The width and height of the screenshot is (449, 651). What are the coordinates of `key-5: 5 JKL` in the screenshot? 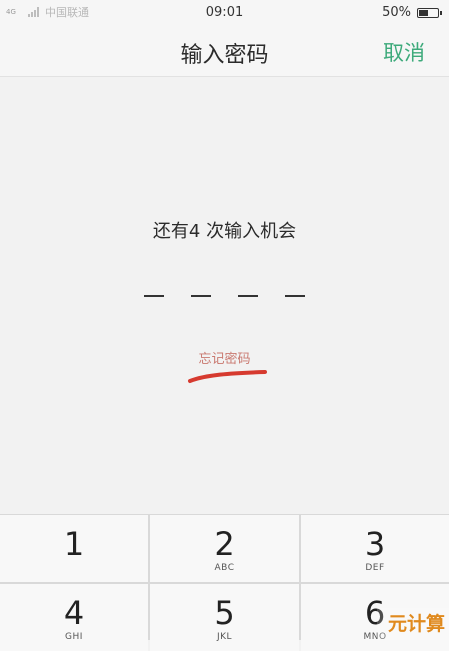 It's located at (224, 617).